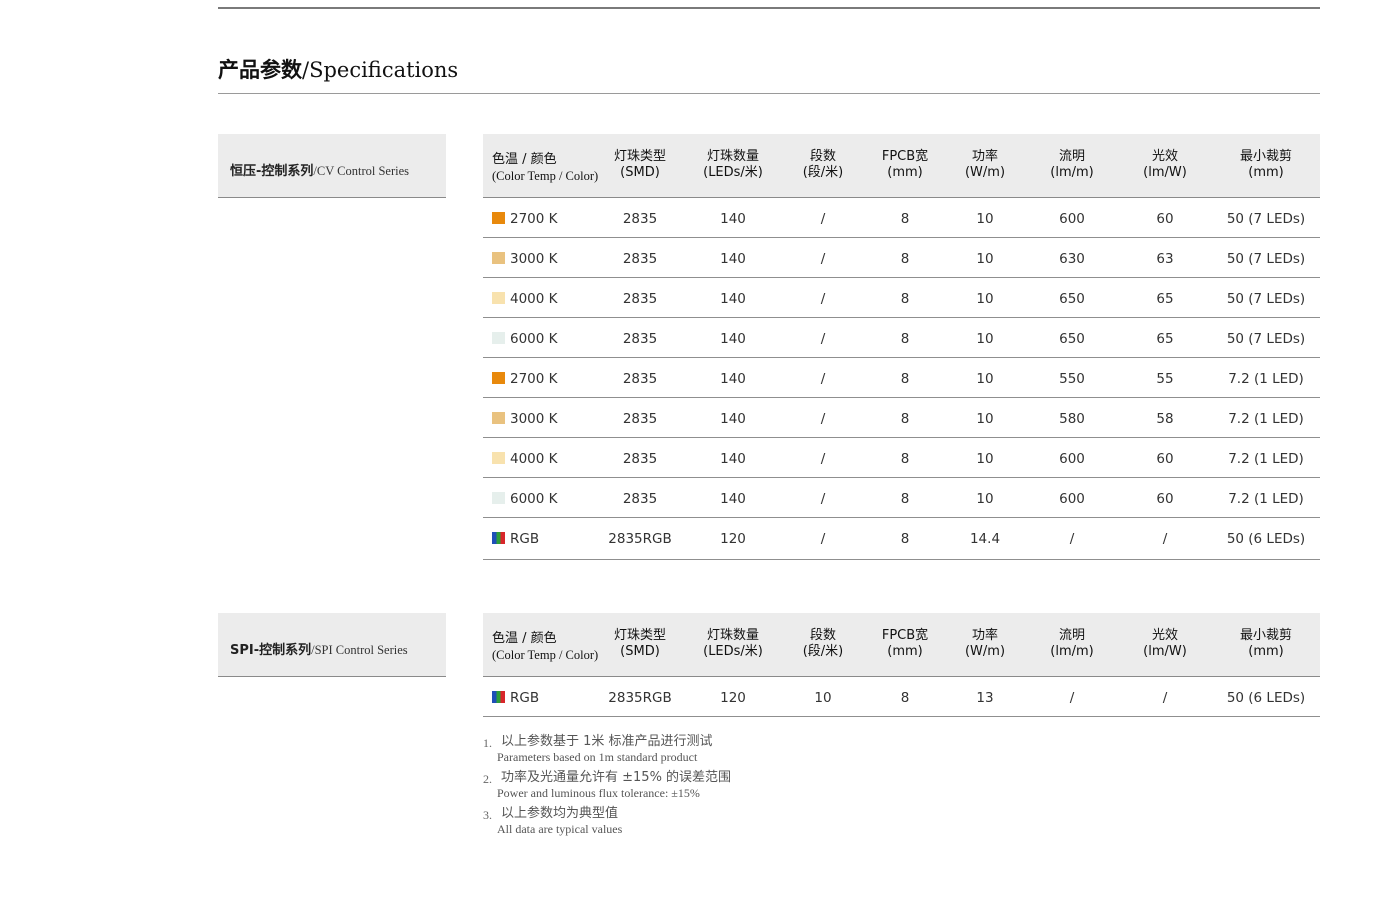  I want to click on cv-header-fpcb: FPCB宽 (mm), so click(905, 165).